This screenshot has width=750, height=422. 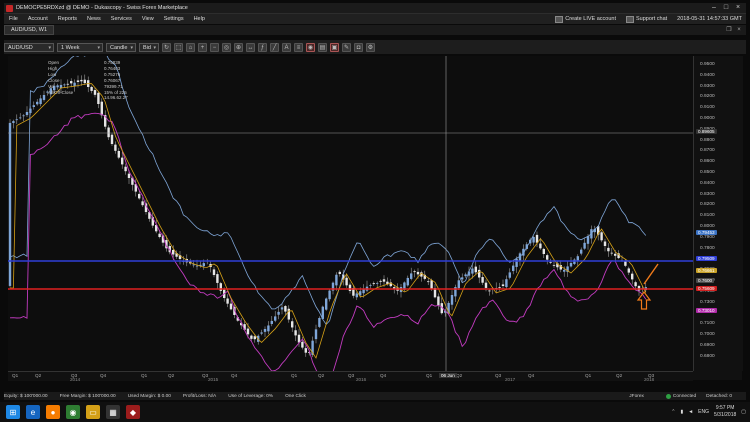 I want to click on monitor-icon, so click(x=559, y=19).